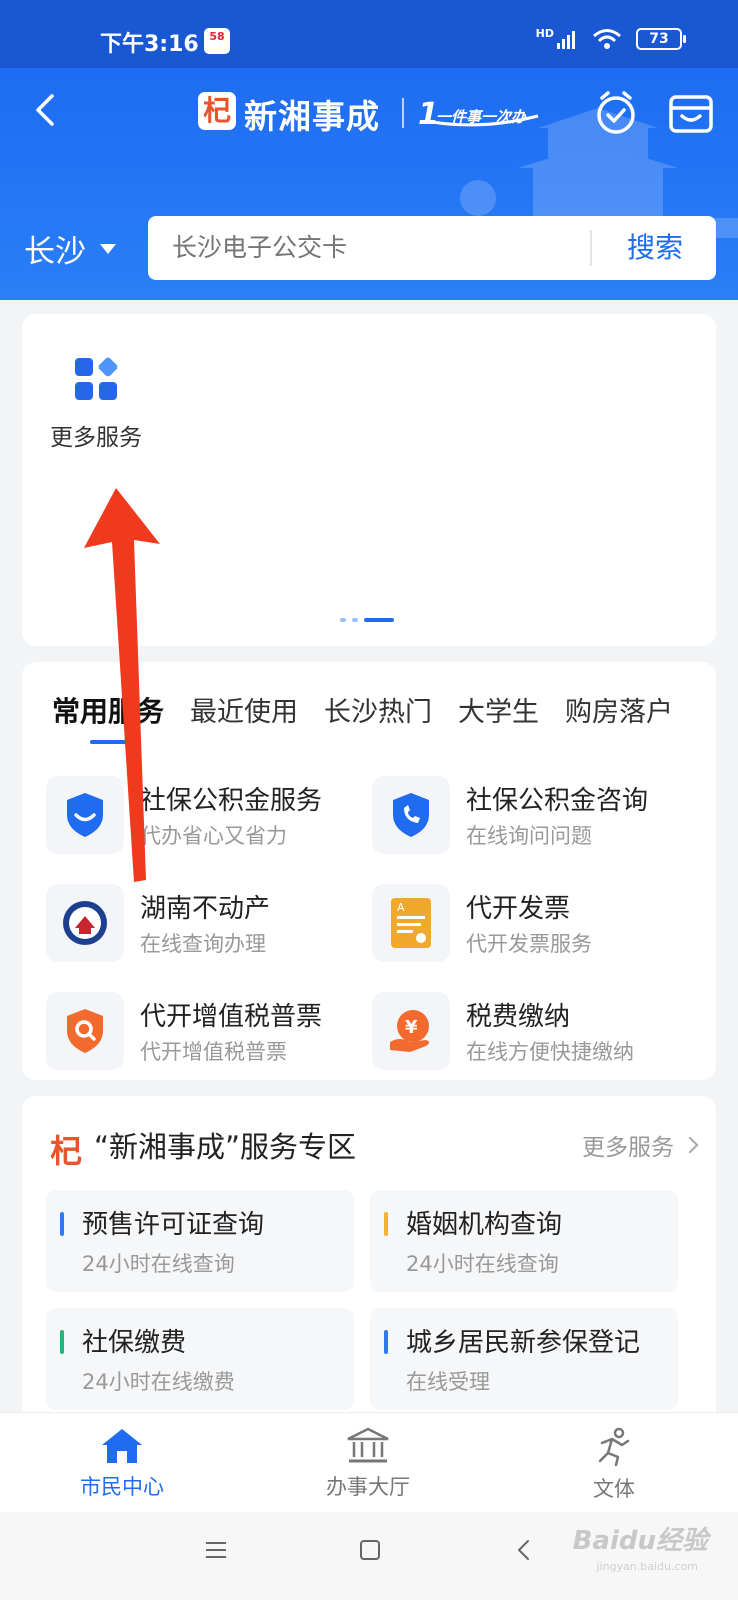 This screenshot has height=1600, width=738. What do you see at coordinates (122, 1446) in the screenshot?
I see `home-icon` at bounding box center [122, 1446].